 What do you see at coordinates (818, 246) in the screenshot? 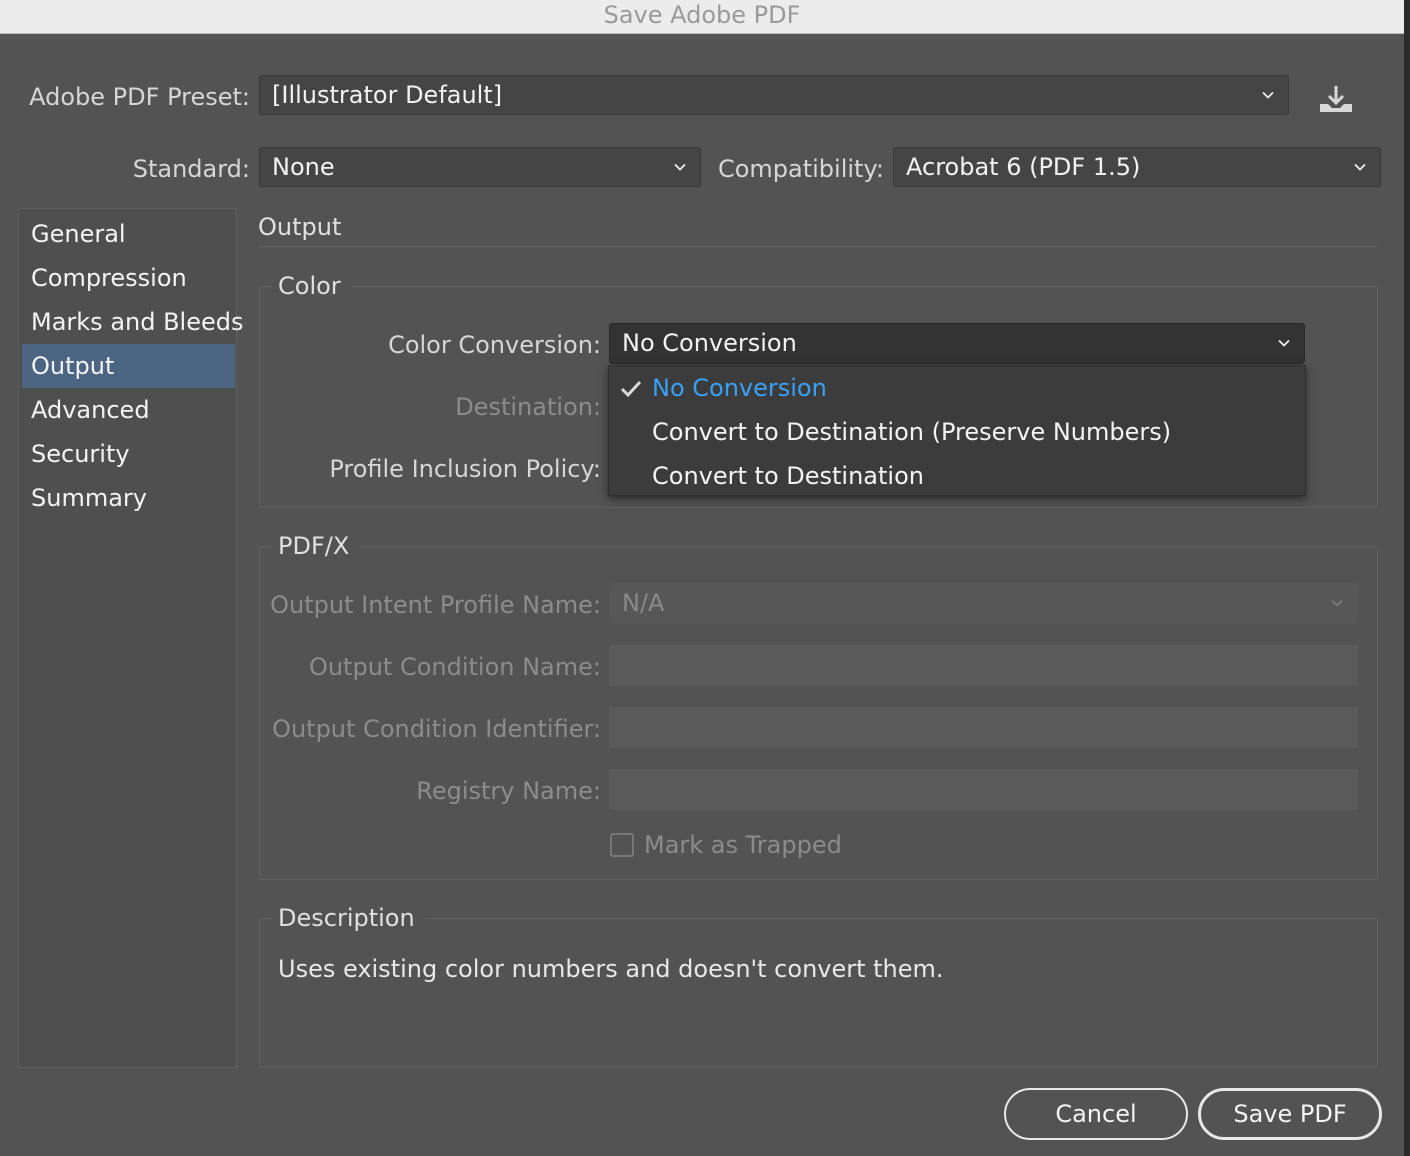
I see `panel-divider` at bounding box center [818, 246].